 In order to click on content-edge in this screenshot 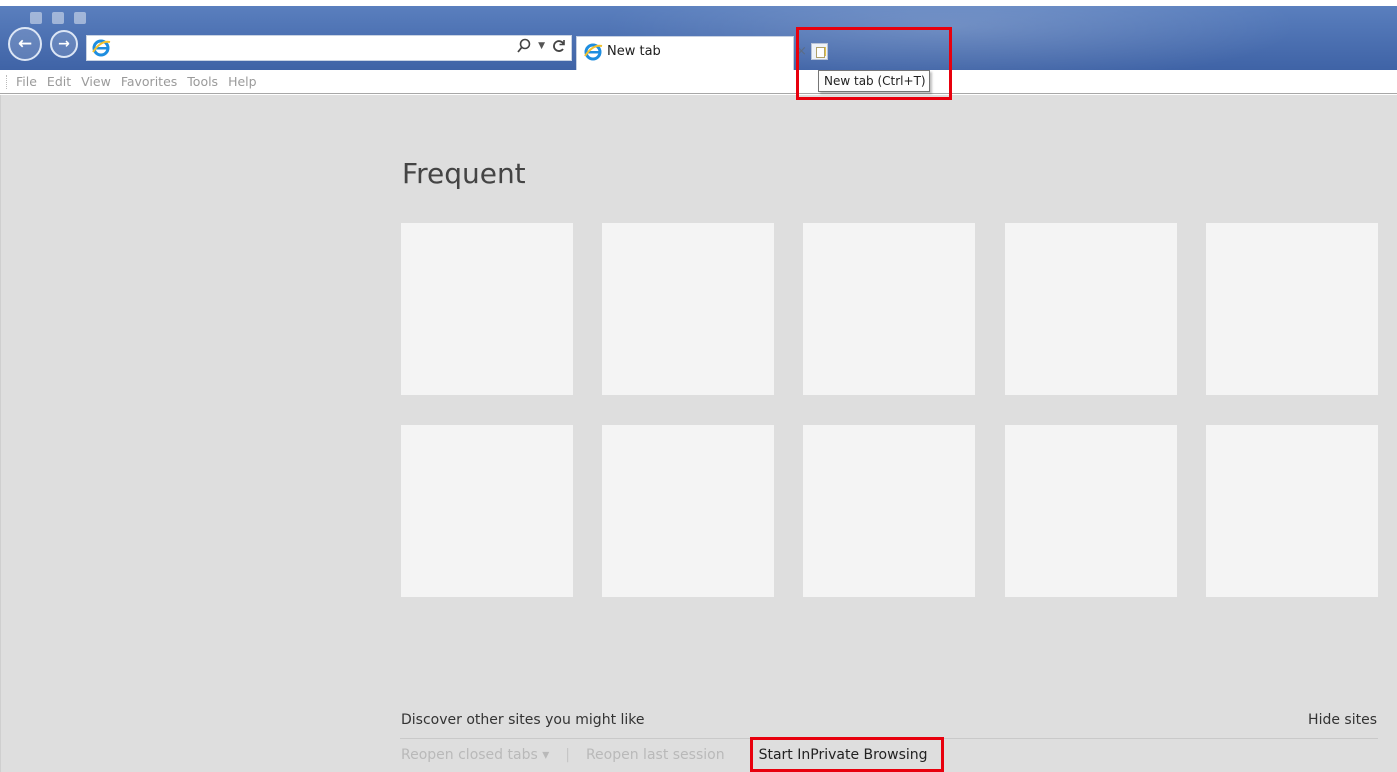, I will do `click(0, 433)`.